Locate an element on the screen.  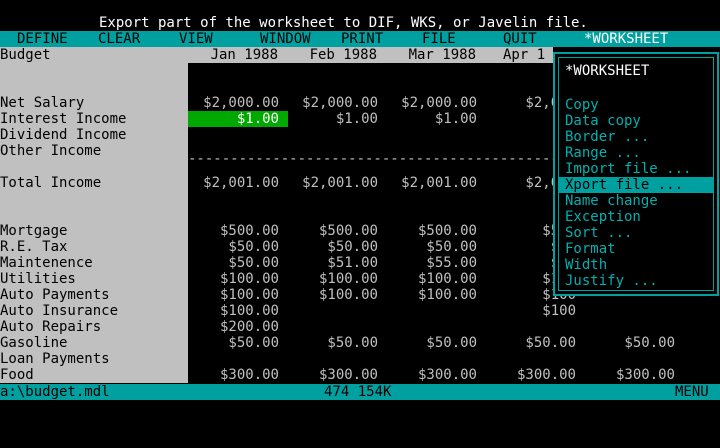
menu-item-print: PRINT is located at coordinates (362, 39).